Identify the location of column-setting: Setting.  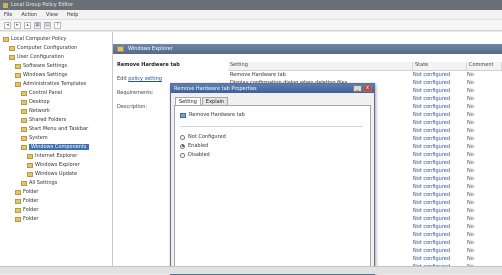
(320, 66).